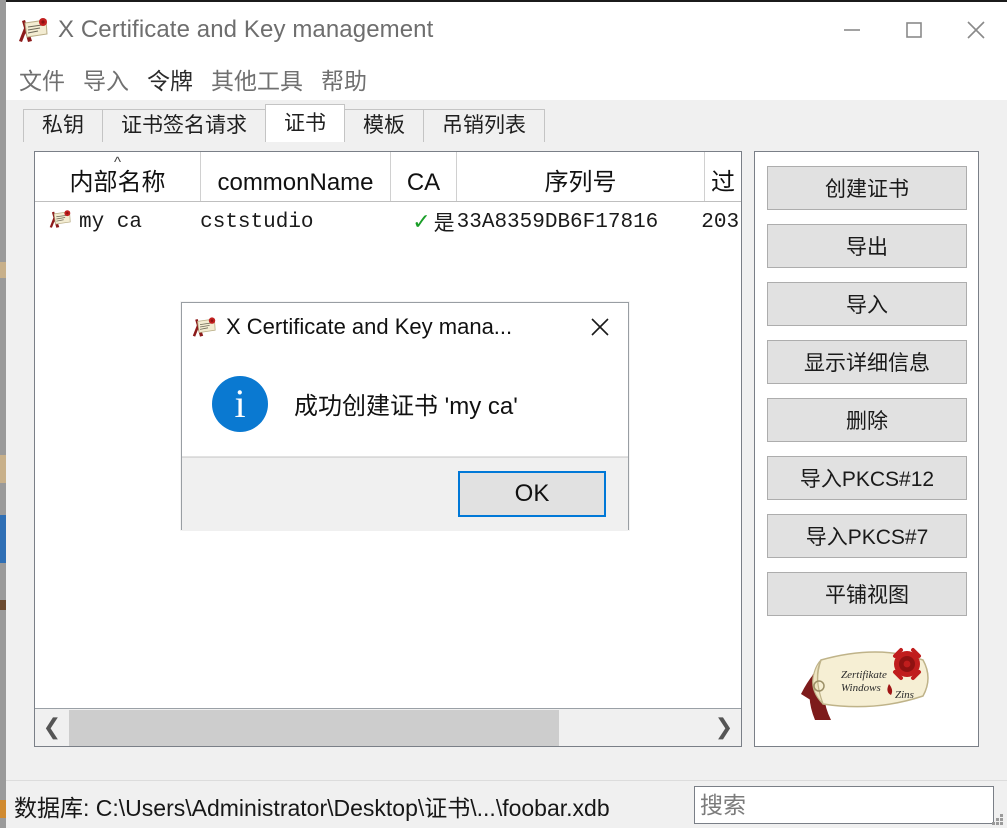  What do you see at coordinates (296, 176) in the screenshot?
I see `column-header-common-name: commonName` at bounding box center [296, 176].